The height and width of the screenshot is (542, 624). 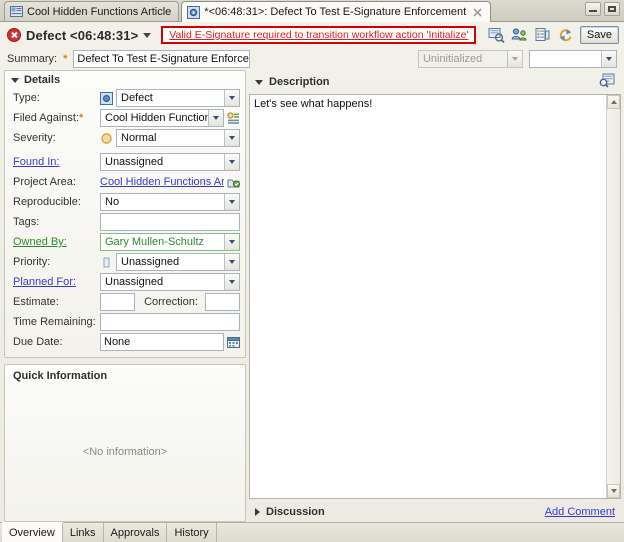 What do you see at coordinates (178, 262) in the screenshot?
I see `priority-select: Unassigned` at bounding box center [178, 262].